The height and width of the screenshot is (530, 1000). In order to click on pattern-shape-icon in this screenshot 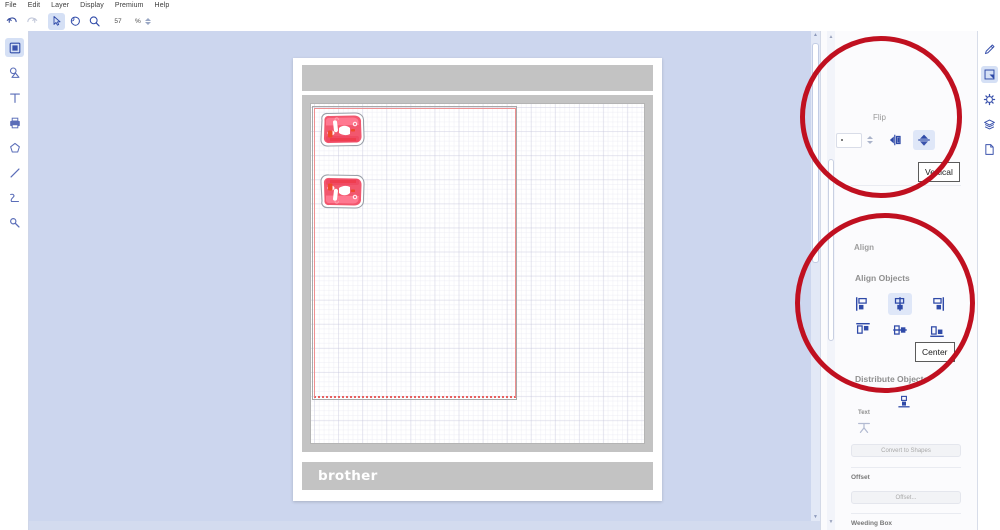, I will do `click(14, 72)`.